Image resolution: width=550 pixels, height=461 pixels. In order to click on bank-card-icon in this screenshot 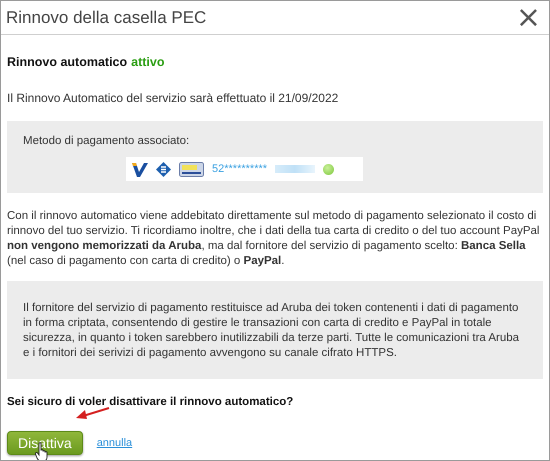, I will do `click(191, 169)`.